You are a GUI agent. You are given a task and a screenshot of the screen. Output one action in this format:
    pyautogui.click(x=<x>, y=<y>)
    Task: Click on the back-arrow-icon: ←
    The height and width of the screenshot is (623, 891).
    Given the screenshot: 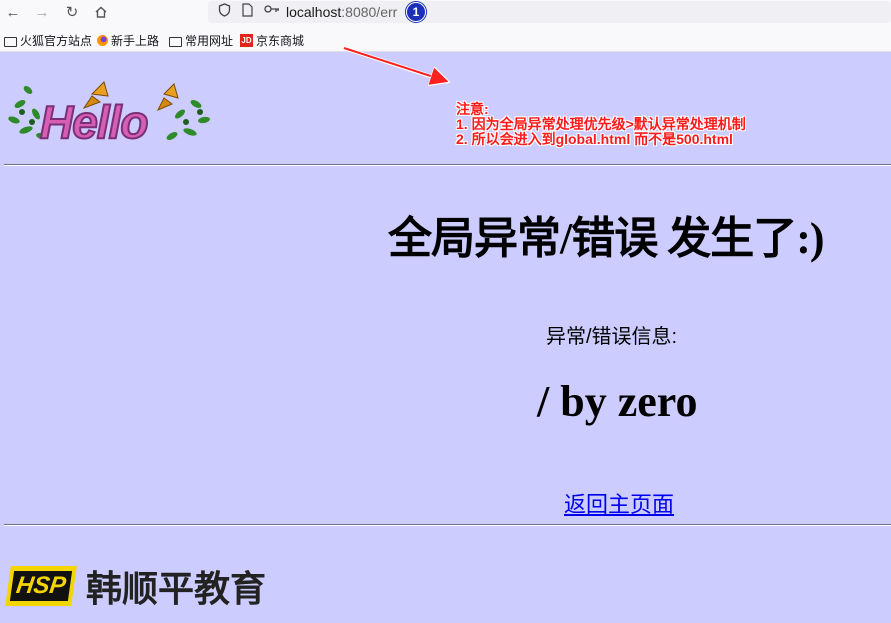 What is the action you would take?
    pyautogui.click(x=13, y=12)
    